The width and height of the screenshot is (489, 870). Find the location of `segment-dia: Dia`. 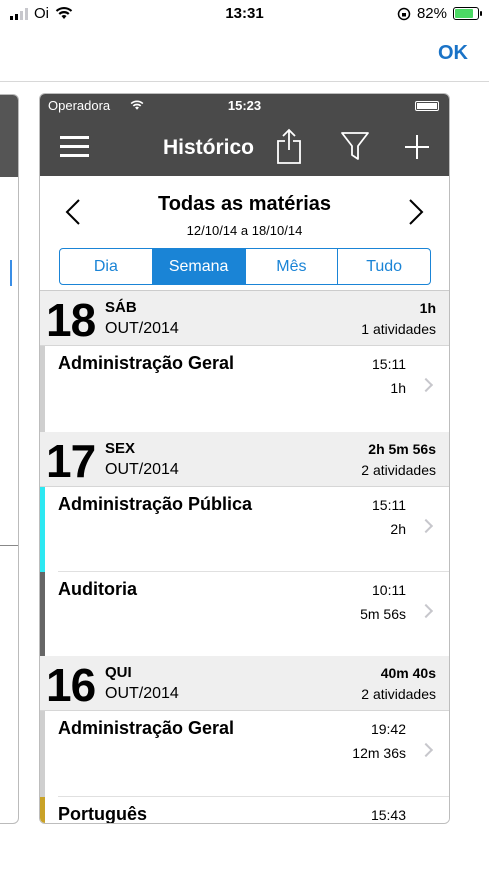

segment-dia: Dia is located at coordinates (106, 266).